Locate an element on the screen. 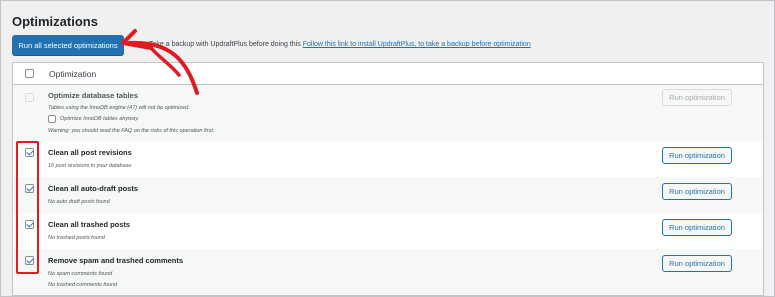 This screenshot has width=775, height=297. annotation-highlight-box is located at coordinates (27, 207).